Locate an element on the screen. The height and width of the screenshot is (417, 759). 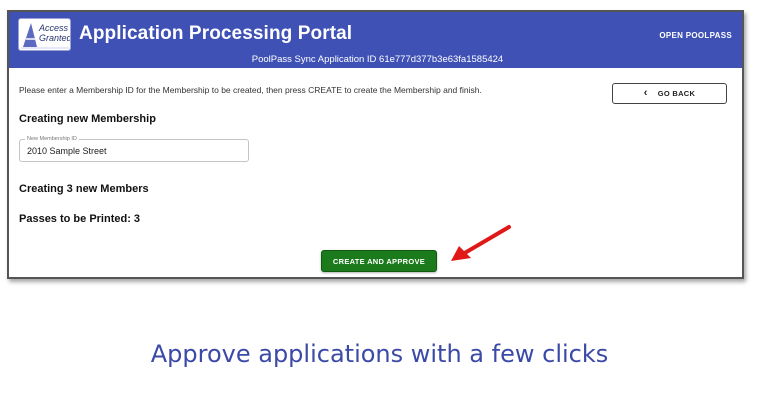
passes-heading: Passes to be Printed: 3 is located at coordinates (80, 219).